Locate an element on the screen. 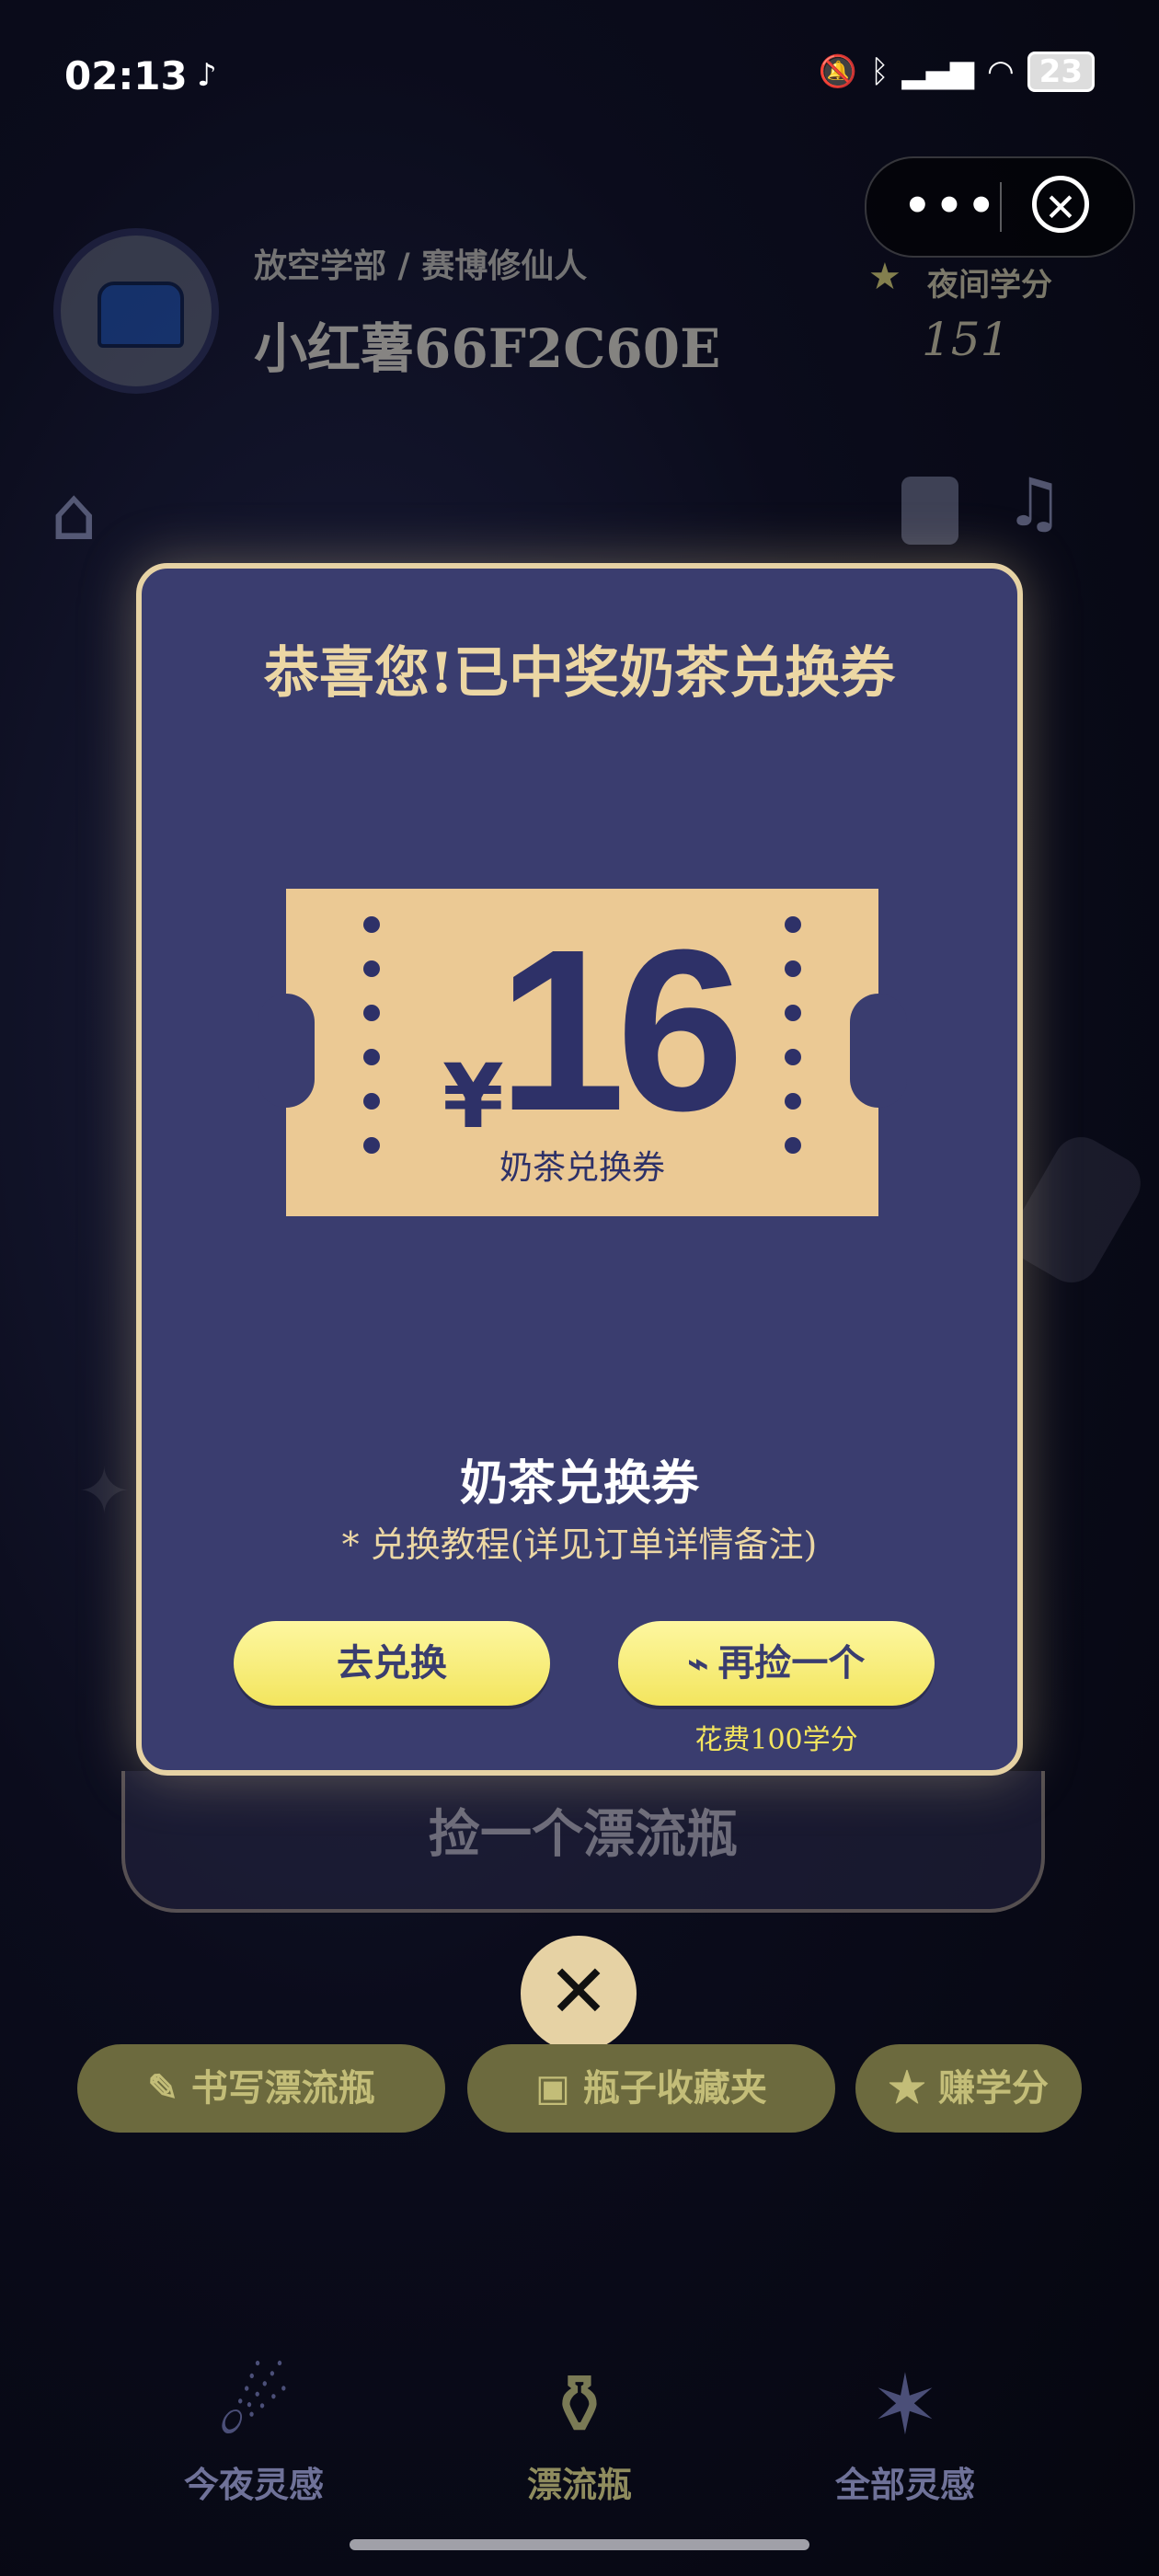  wifi-icon: ◠ is located at coordinates (1001, 71).